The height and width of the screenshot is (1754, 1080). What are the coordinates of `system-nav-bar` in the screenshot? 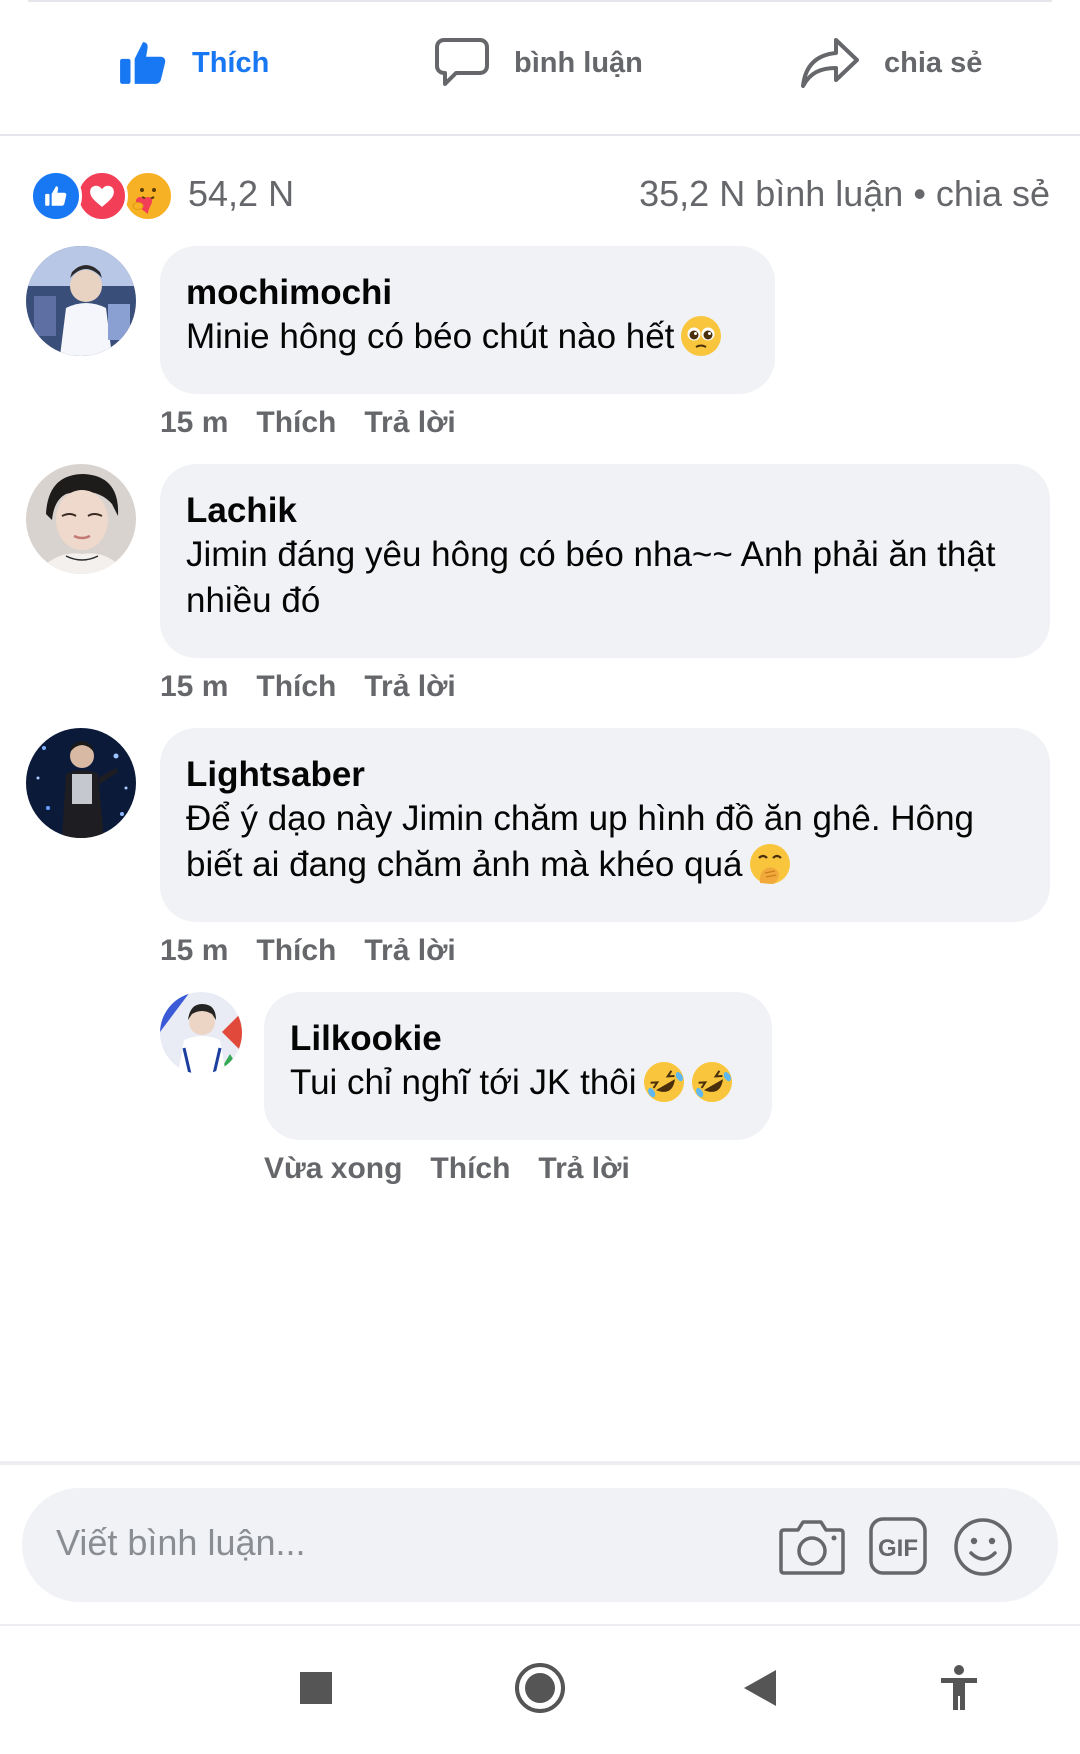 It's located at (540, 1689).